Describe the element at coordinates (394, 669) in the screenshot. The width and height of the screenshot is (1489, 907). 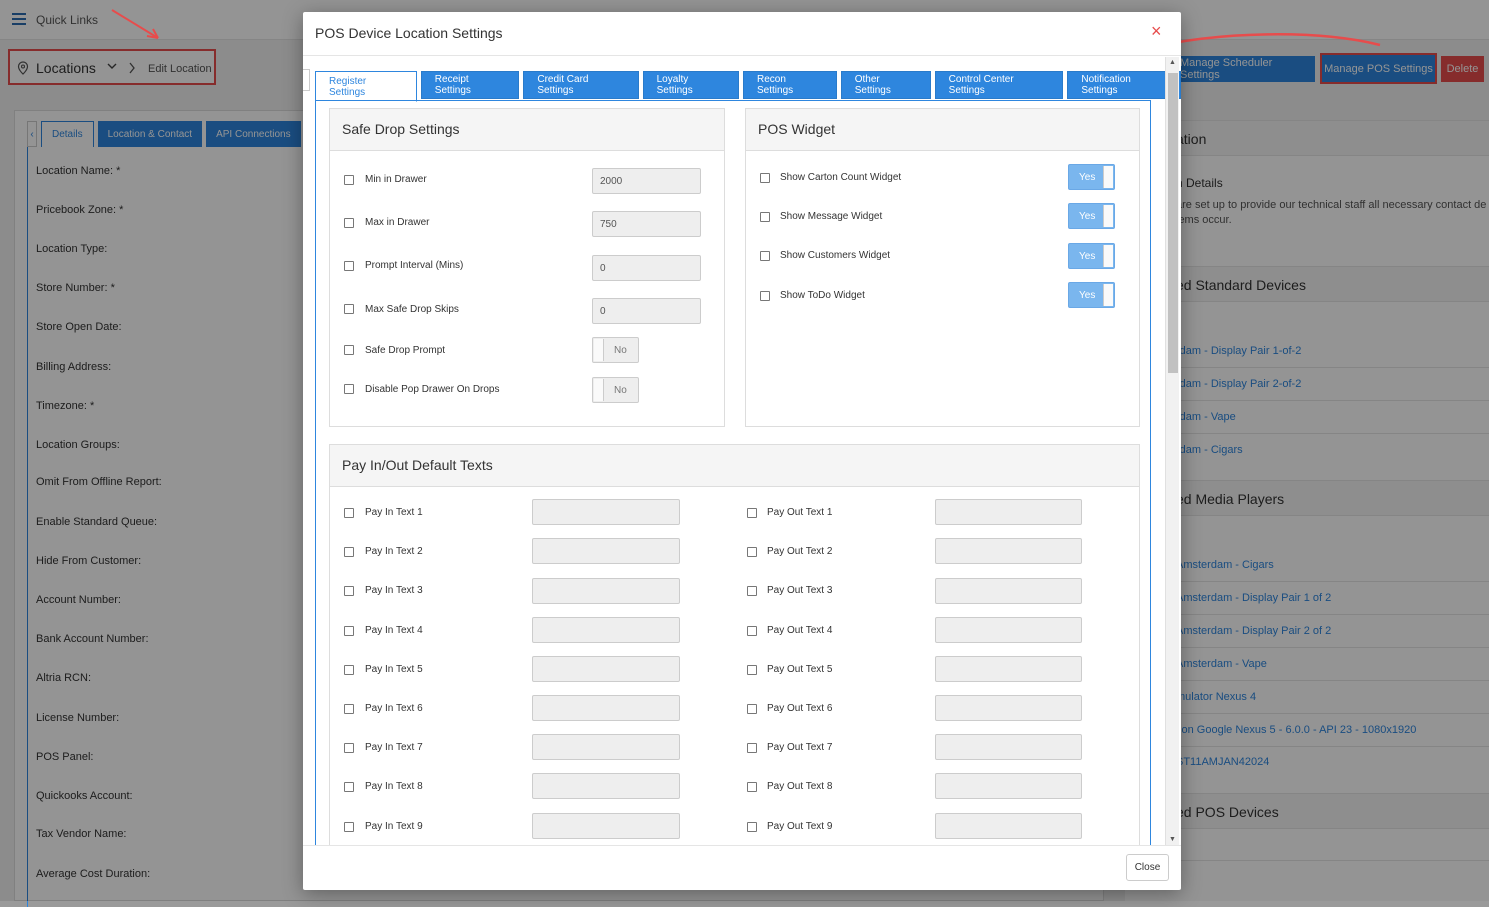
I see `pay-in-text-label: Pay In Text 5` at that location.